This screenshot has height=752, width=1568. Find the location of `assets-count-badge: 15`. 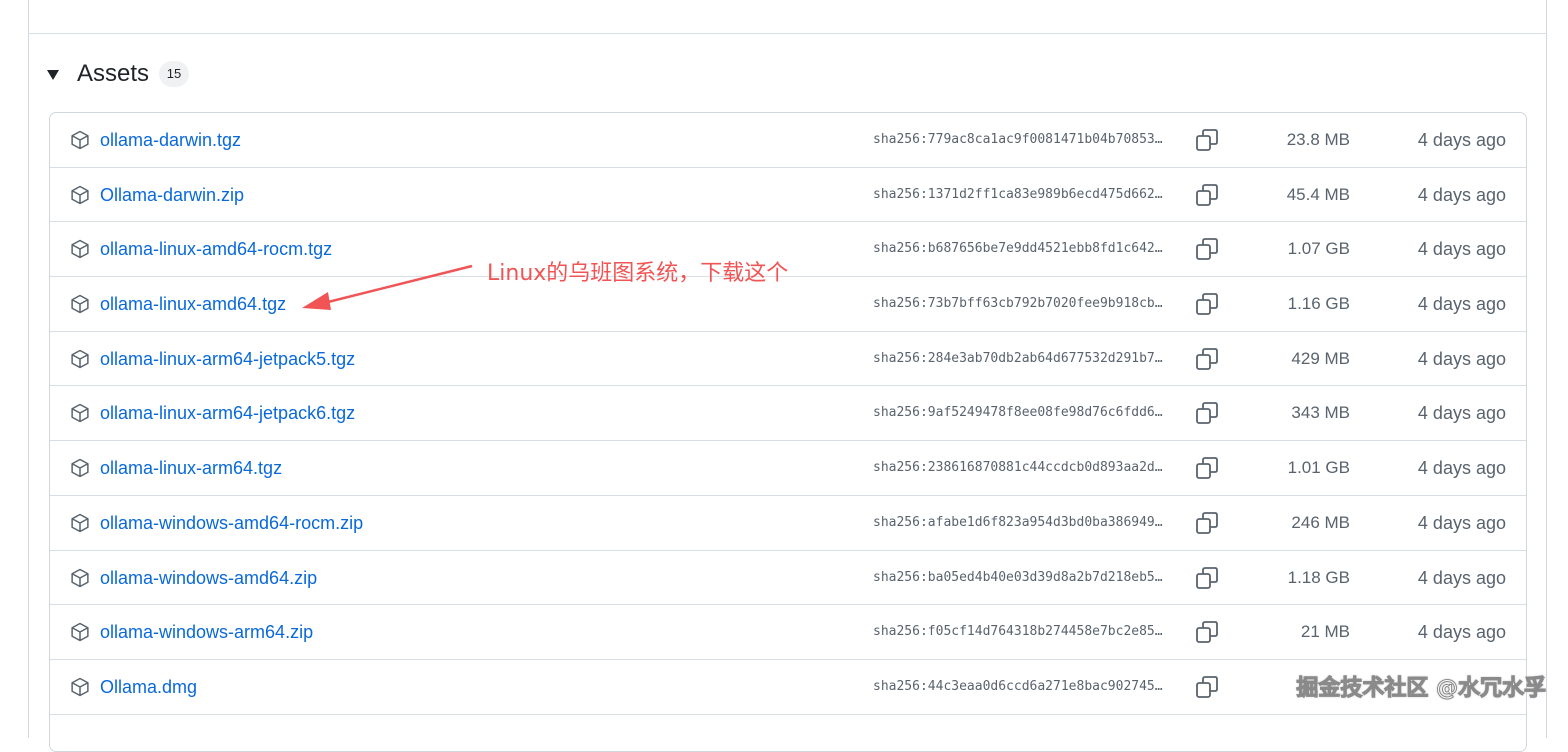

assets-count-badge: 15 is located at coordinates (174, 74).